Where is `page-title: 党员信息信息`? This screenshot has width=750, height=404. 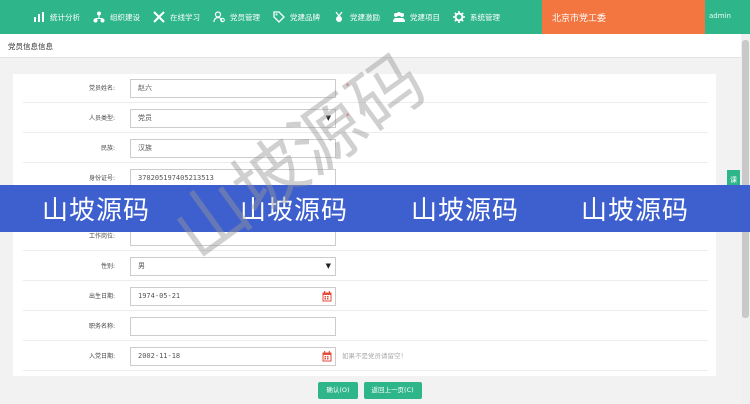
page-title: 党员信息信息 is located at coordinates (30, 46).